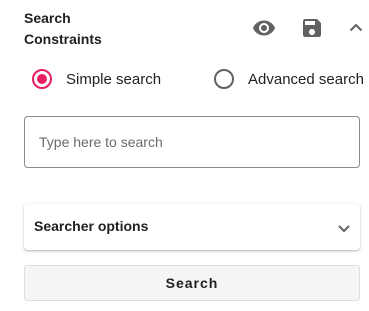 The width and height of the screenshot is (369, 311). I want to click on searcher-options-panel: Searcher options, so click(192, 227).